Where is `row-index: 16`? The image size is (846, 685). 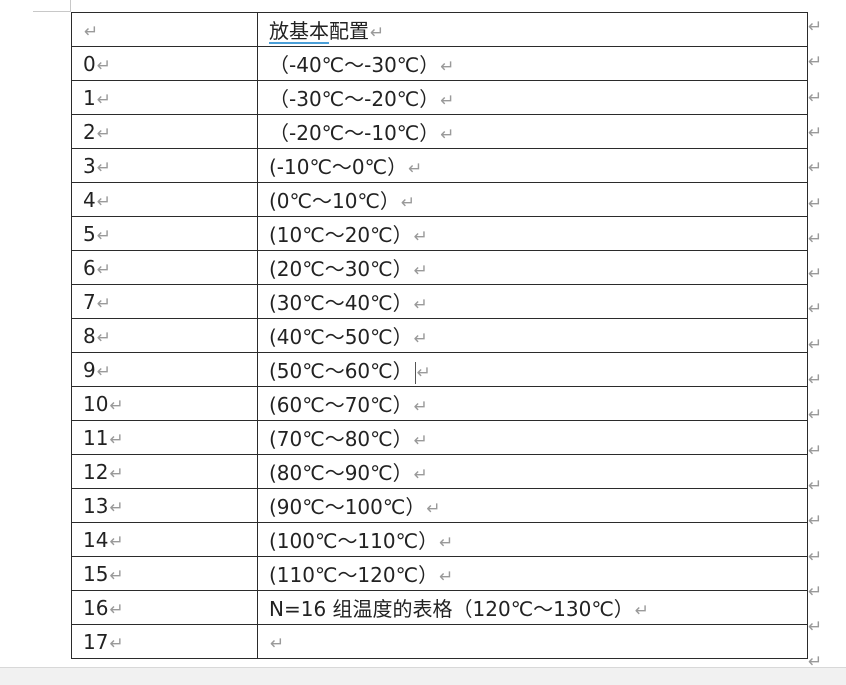
row-index: 16 is located at coordinates (96, 607).